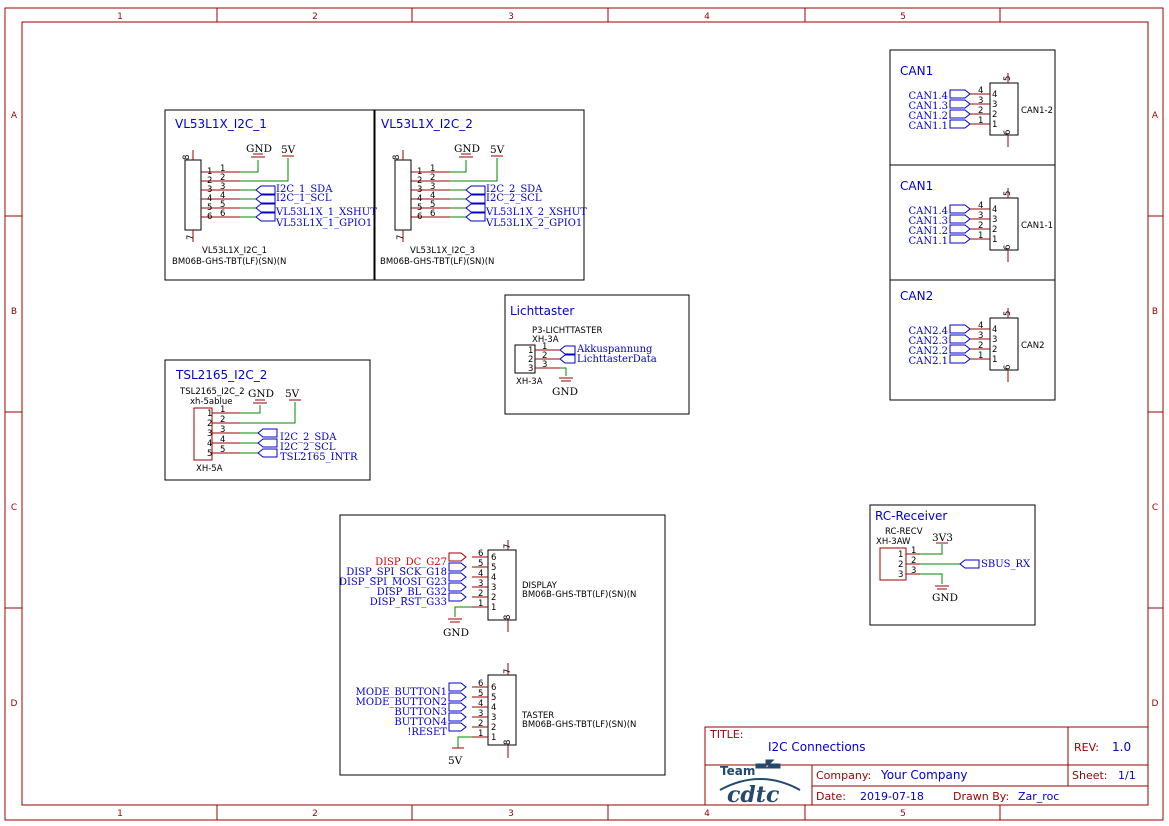  I want to click on sheet-label: Sheet:, so click(1090, 775).